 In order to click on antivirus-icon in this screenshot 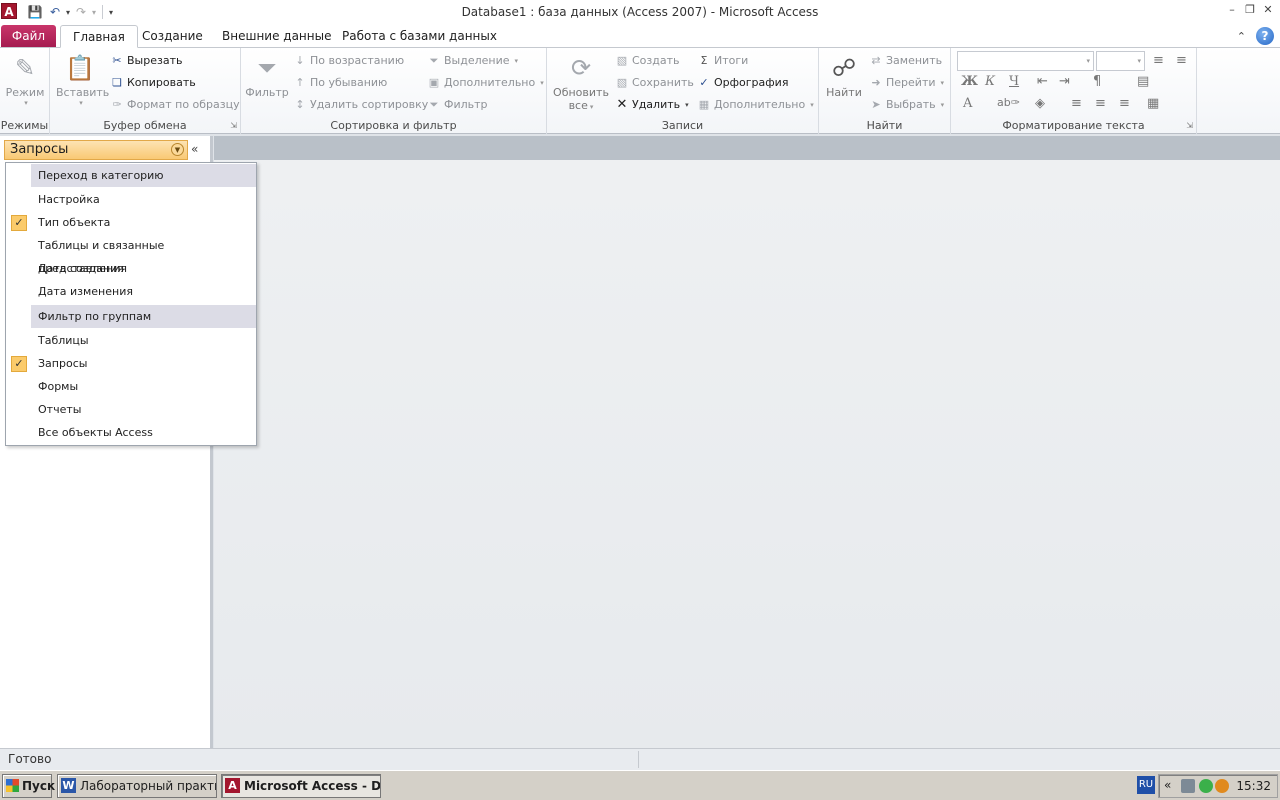, I will do `click(1222, 786)`.